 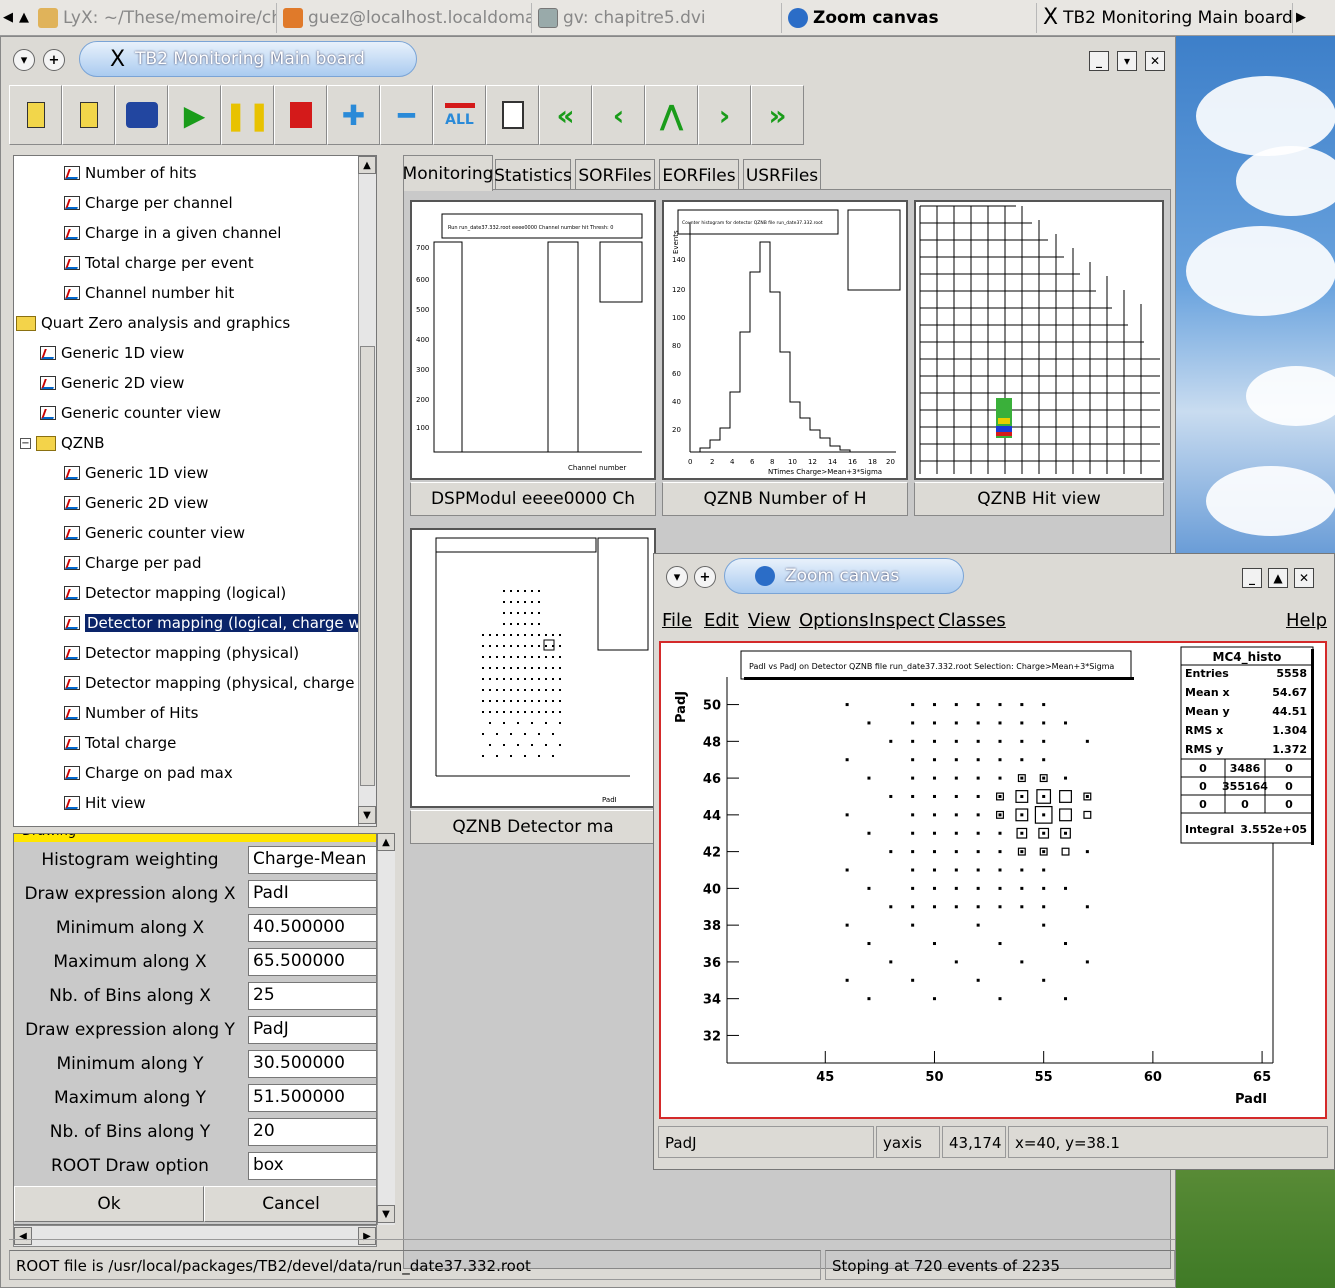 I want to click on draw-x-input: PadI, so click(x=312, y=894).